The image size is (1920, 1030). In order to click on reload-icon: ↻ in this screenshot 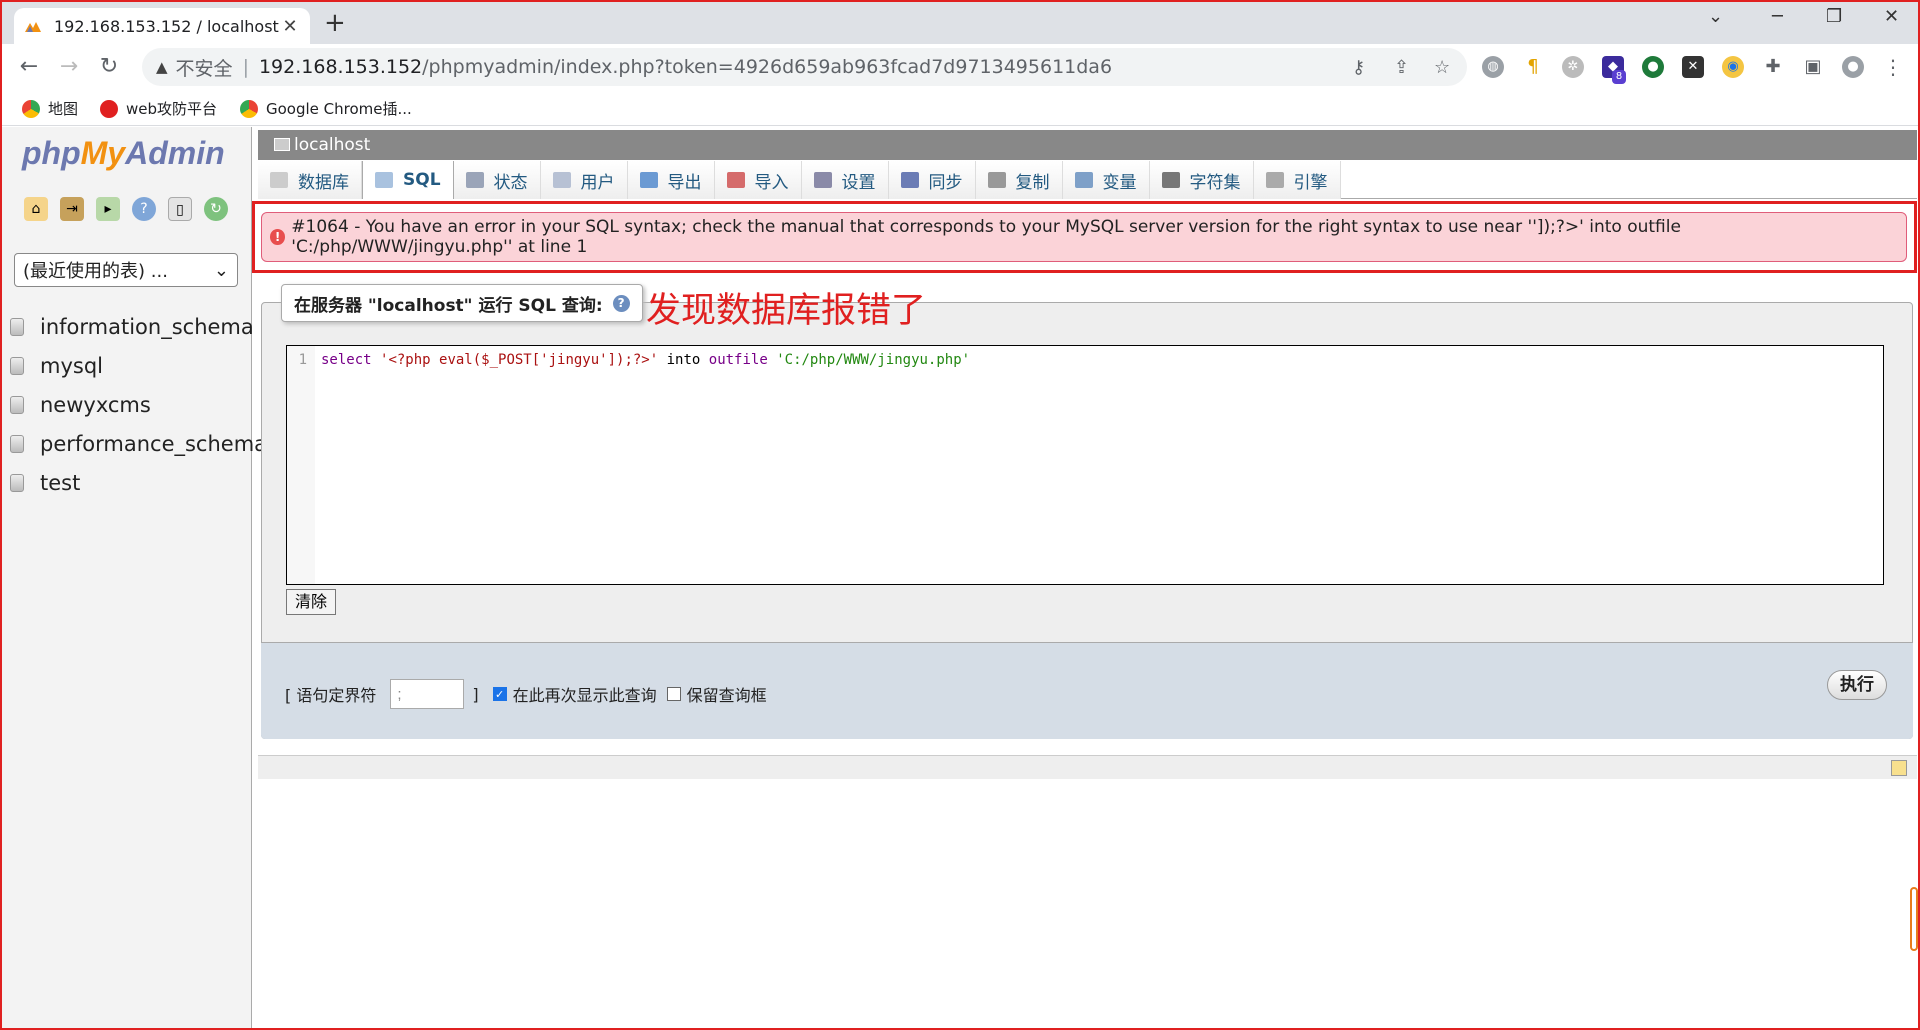, I will do `click(109, 67)`.